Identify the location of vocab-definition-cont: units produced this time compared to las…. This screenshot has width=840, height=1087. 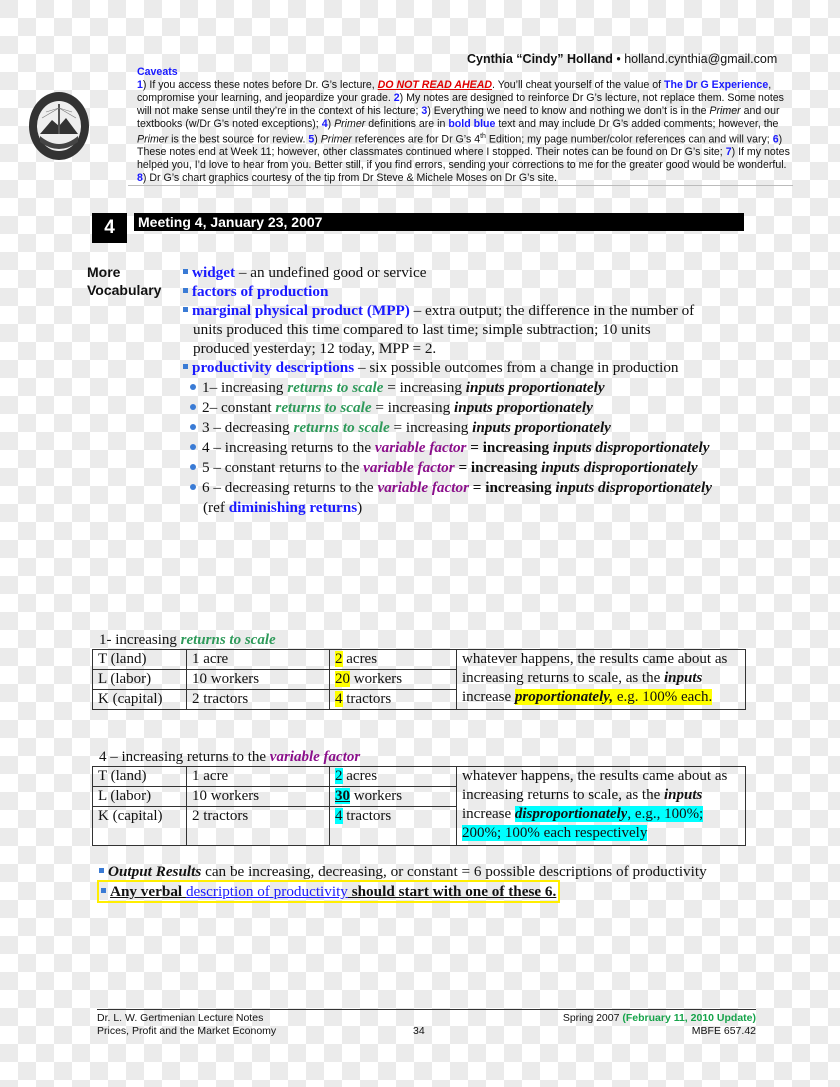
(422, 329).